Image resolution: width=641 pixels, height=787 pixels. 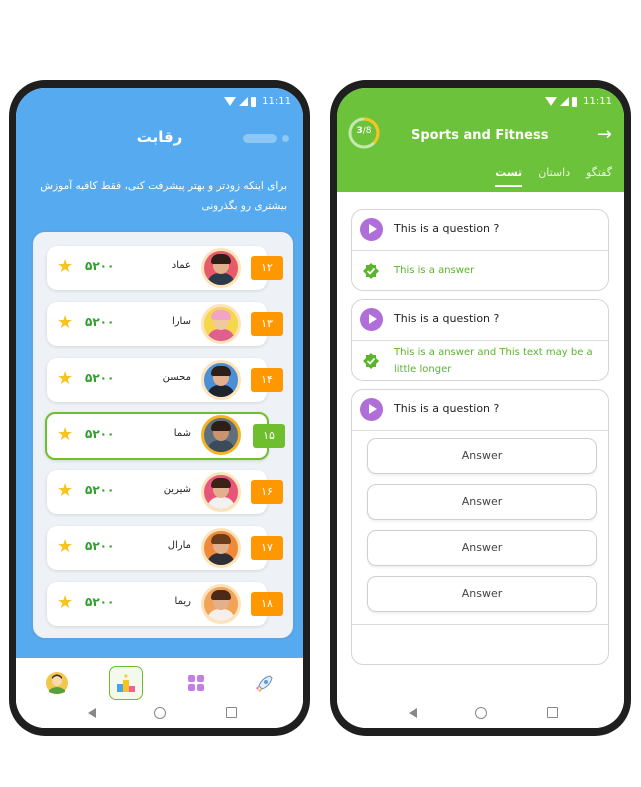 What do you see at coordinates (181, 265) in the screenshot?
I see `row-name: عماد` at bounding box center [181, 265].